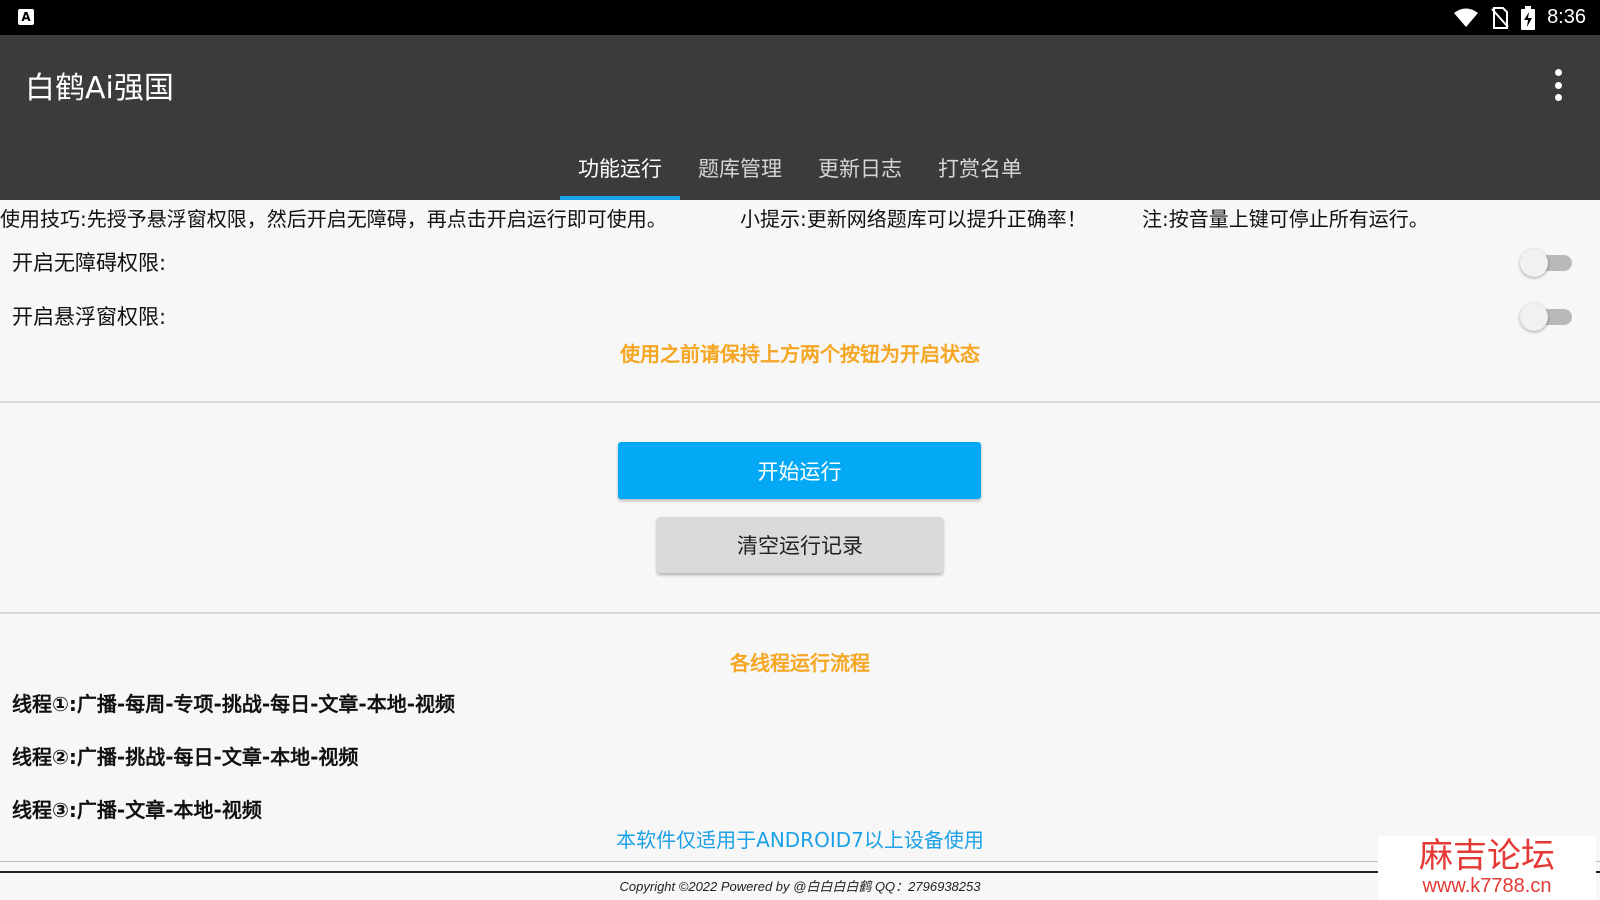 This screenshot has height=900, width=1600. I want to click on thread-item: 线程②:广播-挑战-每日-文章-本地-视频, so click(185, 757).